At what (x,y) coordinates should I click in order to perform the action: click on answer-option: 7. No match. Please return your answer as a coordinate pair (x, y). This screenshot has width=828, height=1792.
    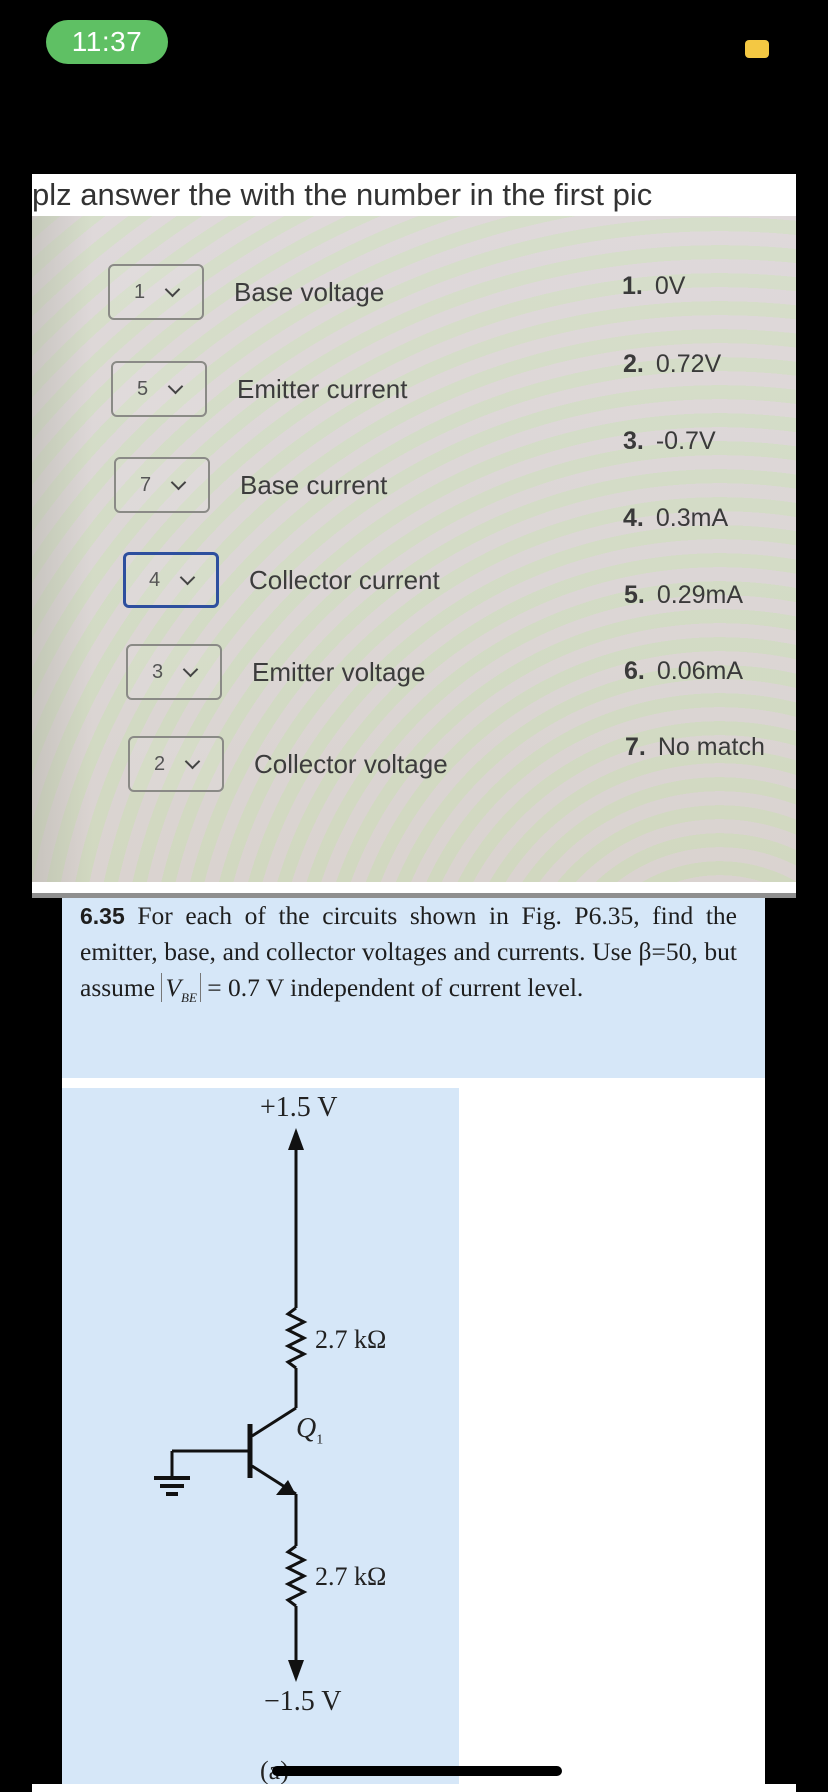
    Looking at the image, I should click on (695, 747).